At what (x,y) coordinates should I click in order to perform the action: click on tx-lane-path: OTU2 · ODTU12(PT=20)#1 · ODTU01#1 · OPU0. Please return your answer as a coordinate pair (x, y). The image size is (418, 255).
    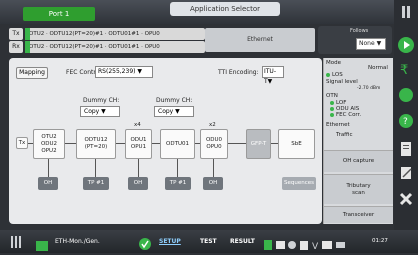
    Looking at the image, I should click on (115, 34).